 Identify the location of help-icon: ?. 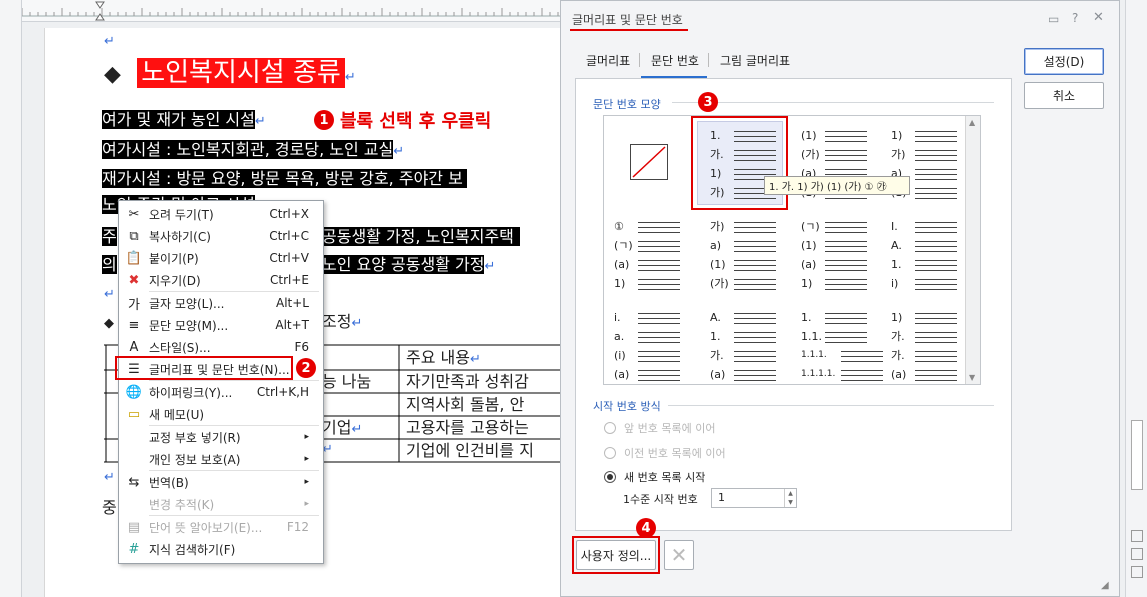
(1075, 18).